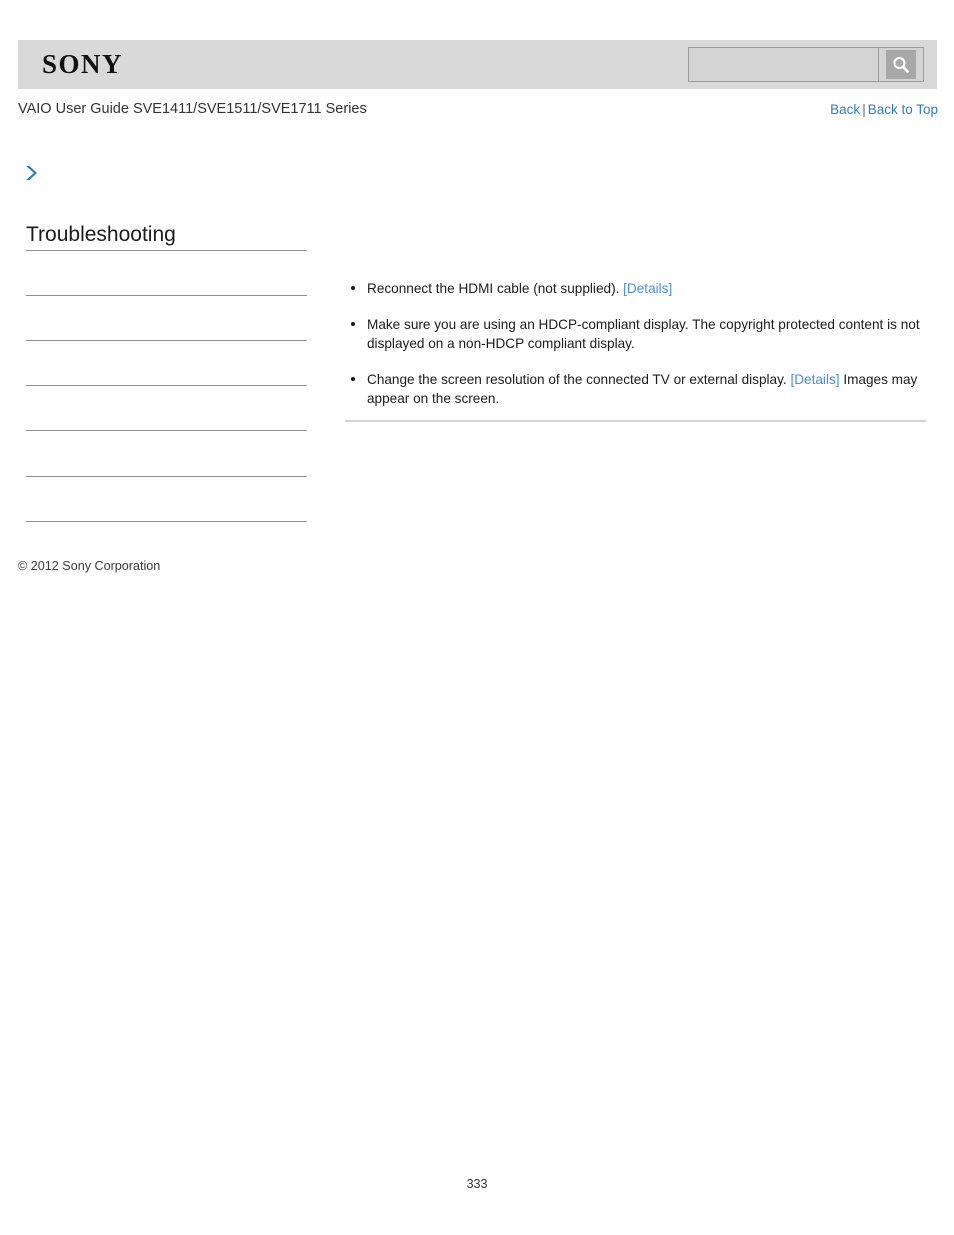 The height and width of the screenshot is (1235, 954). Describe the element at coordinates (33, 173) in the screenshot. I see `chevron-right-icon` at that location.